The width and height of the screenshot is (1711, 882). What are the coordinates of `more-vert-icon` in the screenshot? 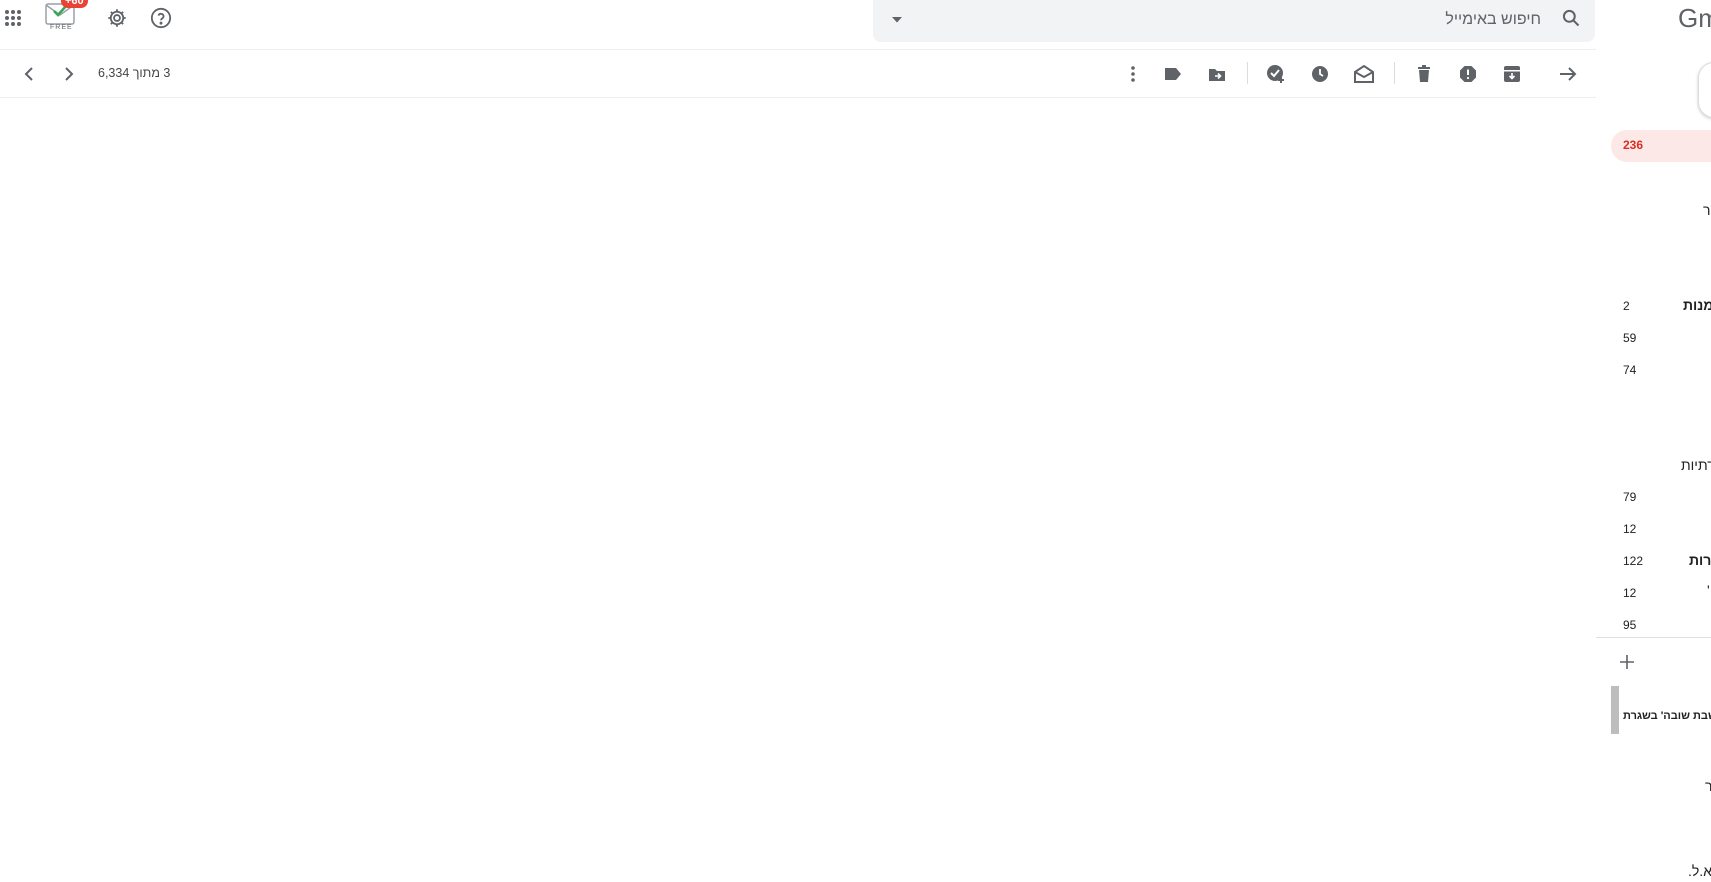 It's located at (1133, 74).